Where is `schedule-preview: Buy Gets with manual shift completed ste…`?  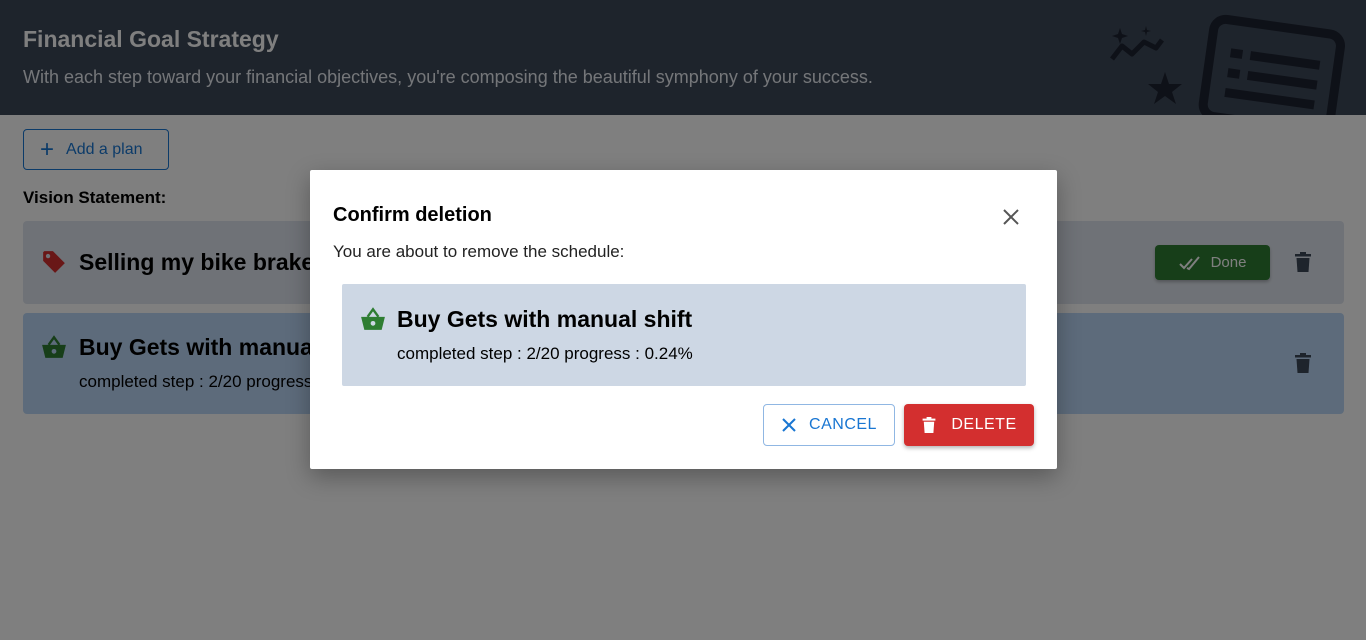
schedule-preview: Buy Gets with manual shift completed ste… is located at coordinates (684, 335).